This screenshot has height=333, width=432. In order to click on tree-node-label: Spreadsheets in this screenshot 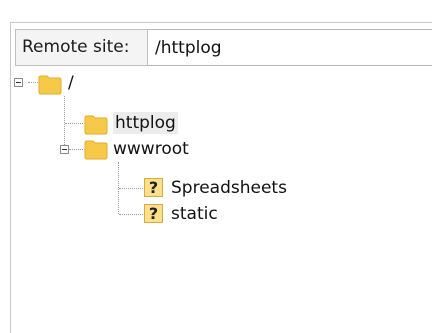, I will do `click(229, 188)`.